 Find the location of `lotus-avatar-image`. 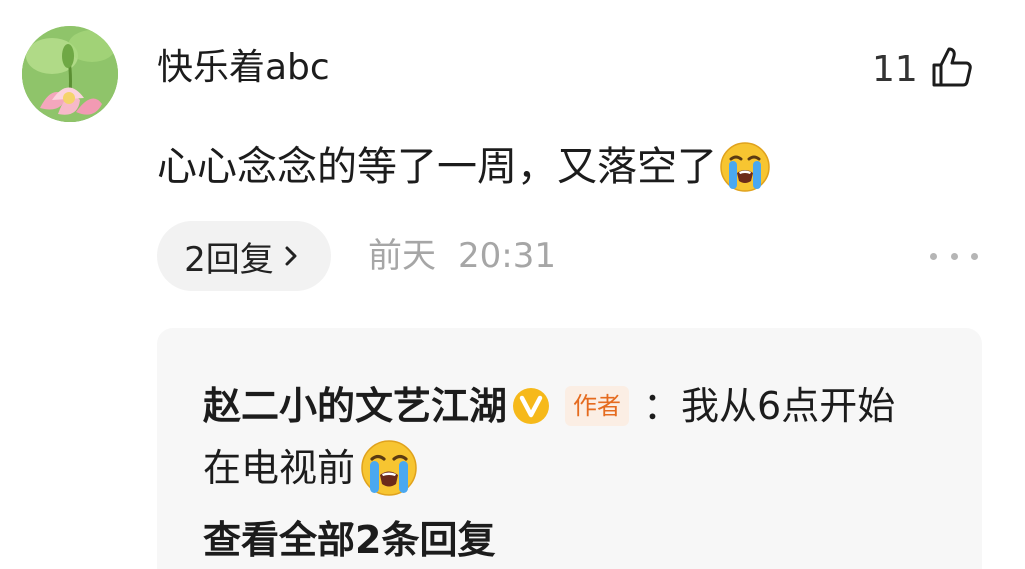

lotus-avatar-image is located at coordinates (70, 74).